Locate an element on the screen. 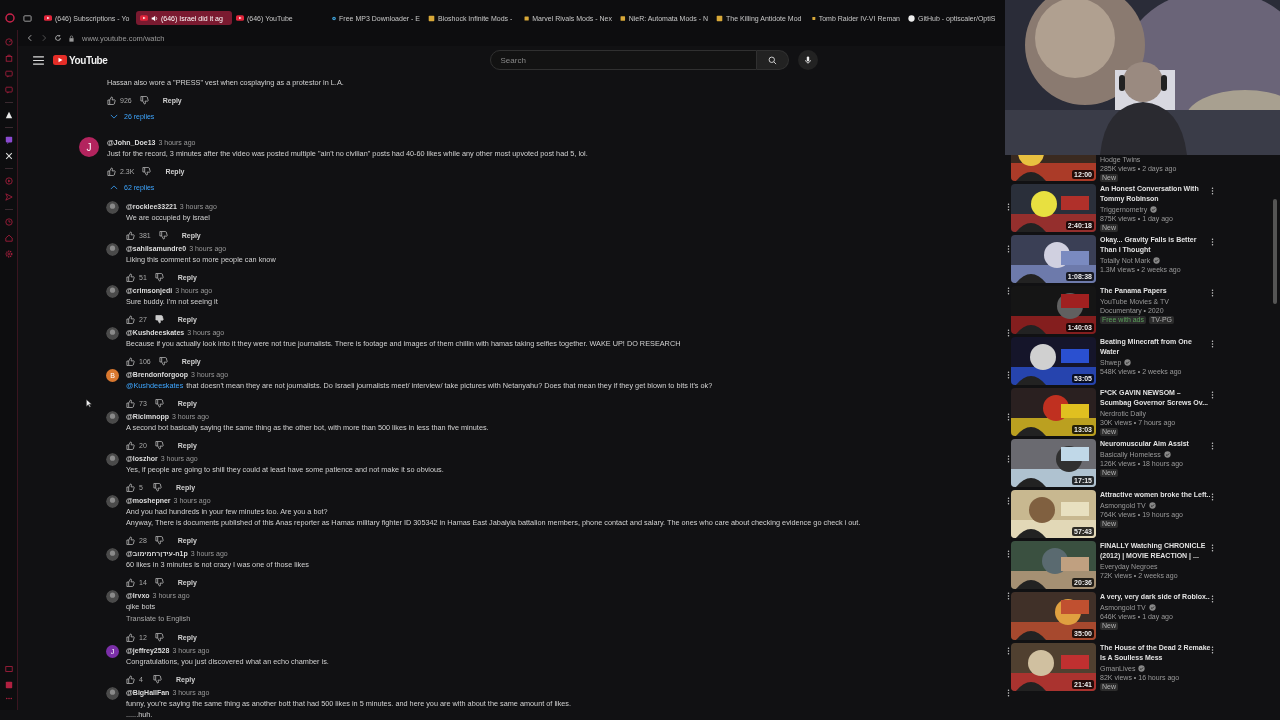  back-icon is located at coordinates (30, 38).